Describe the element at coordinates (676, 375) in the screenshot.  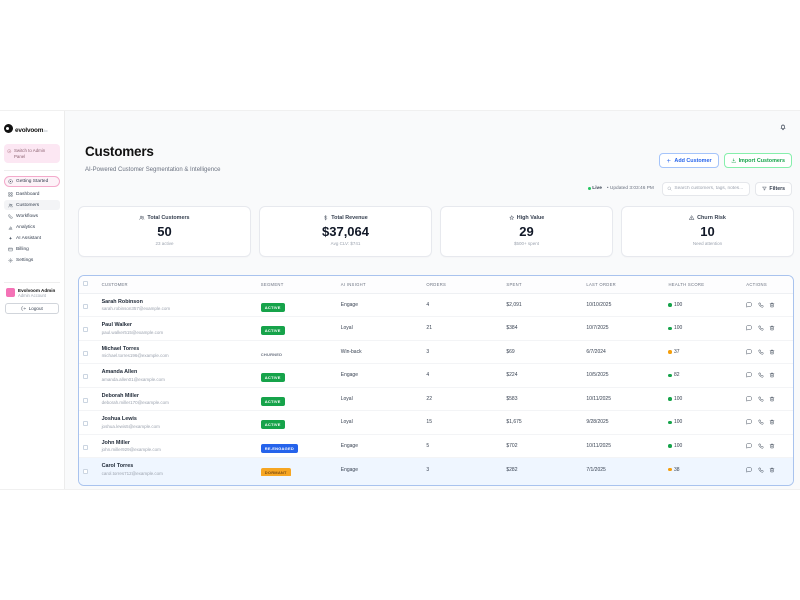
I see `health-value: 82` at that location.